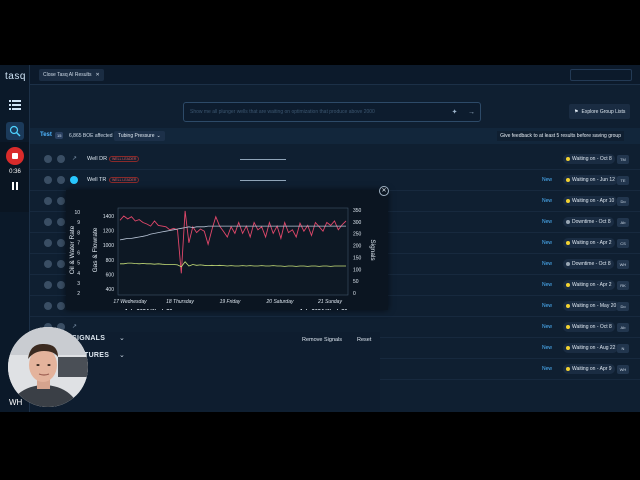 This screenshot has width=640, height=480. Describe the element at coordinates (623, 243) in the screenshot. I see `assignee-avatar: CS` at that location.